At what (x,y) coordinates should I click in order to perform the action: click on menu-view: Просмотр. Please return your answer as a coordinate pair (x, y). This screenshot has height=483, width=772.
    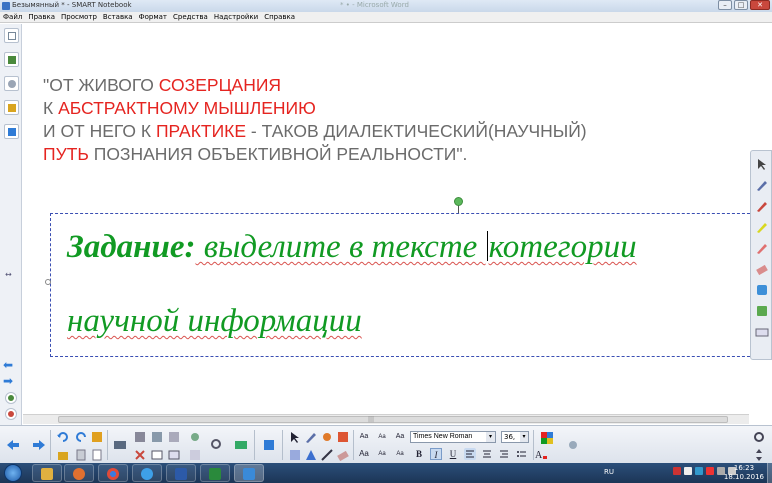
    Looking at the image, I should click on (79, 17).